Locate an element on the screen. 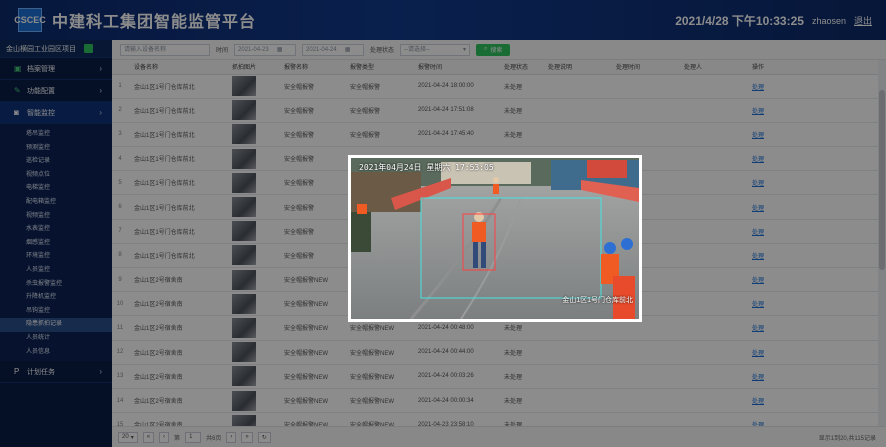 The image size is (886, 447). snapshot-image: 2021年04月24日 星期六 17:53:05 金山1区1号门仓库前北 is located at coordinates (495, 238).